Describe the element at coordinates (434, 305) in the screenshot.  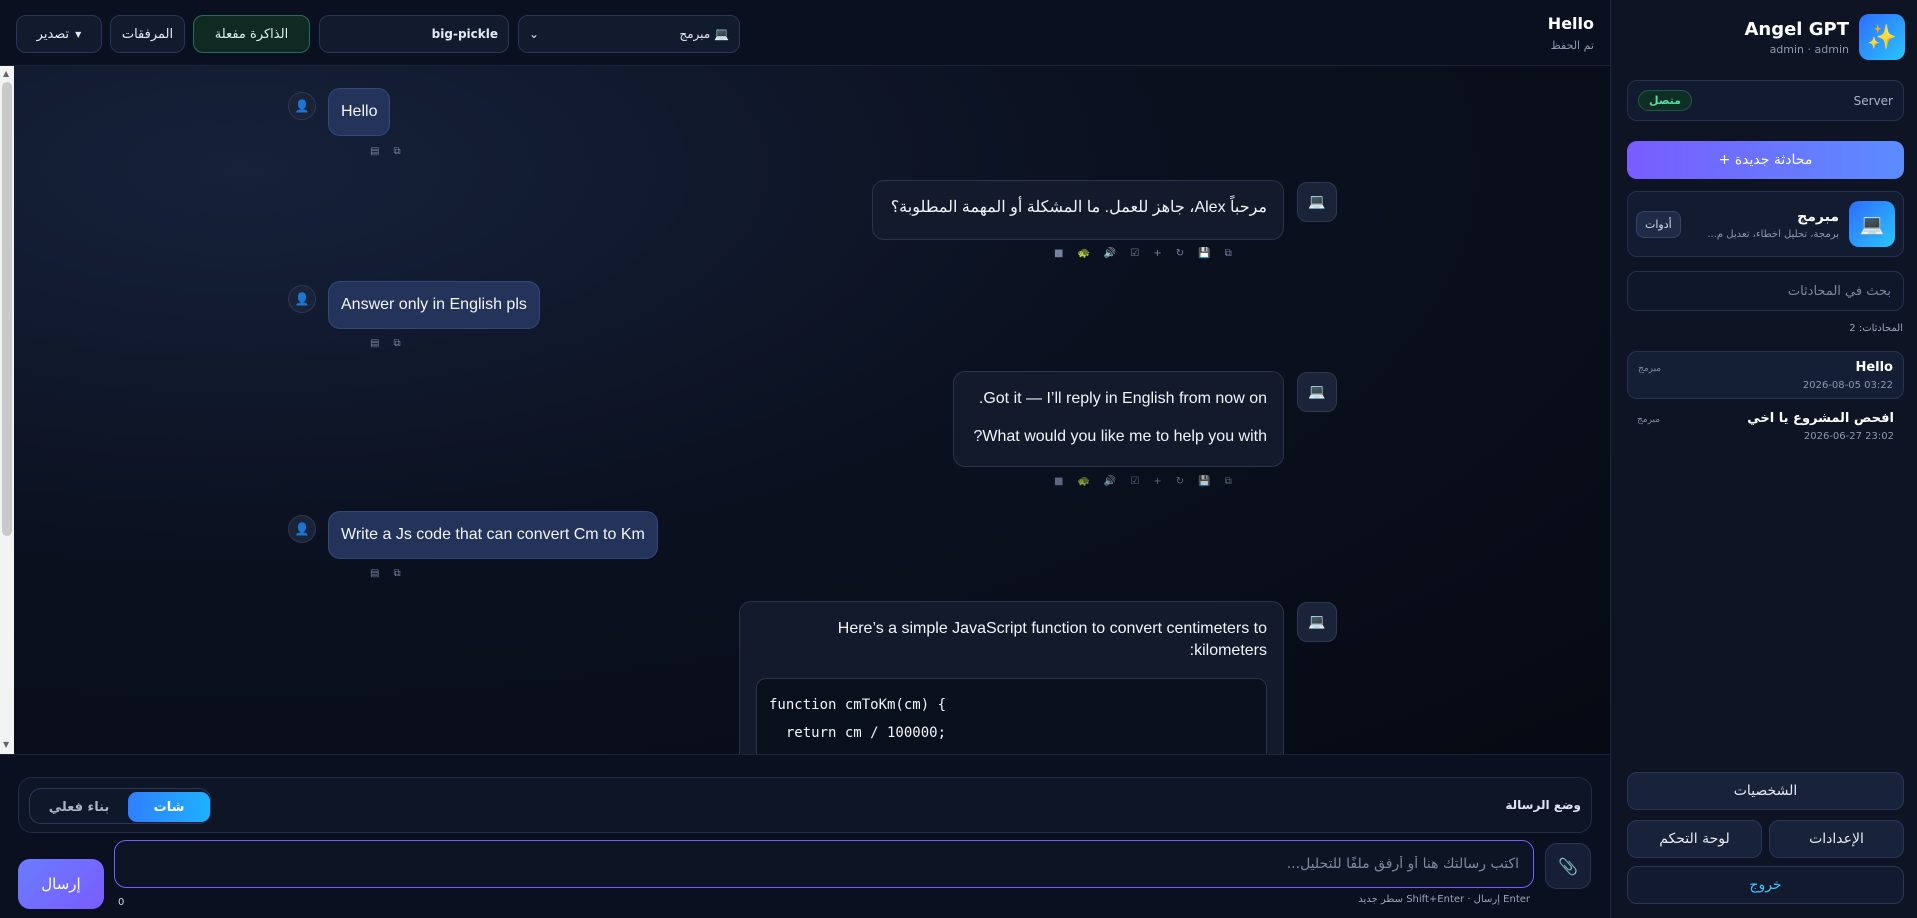
I see `user-message: Answer only in English pls` at that location.